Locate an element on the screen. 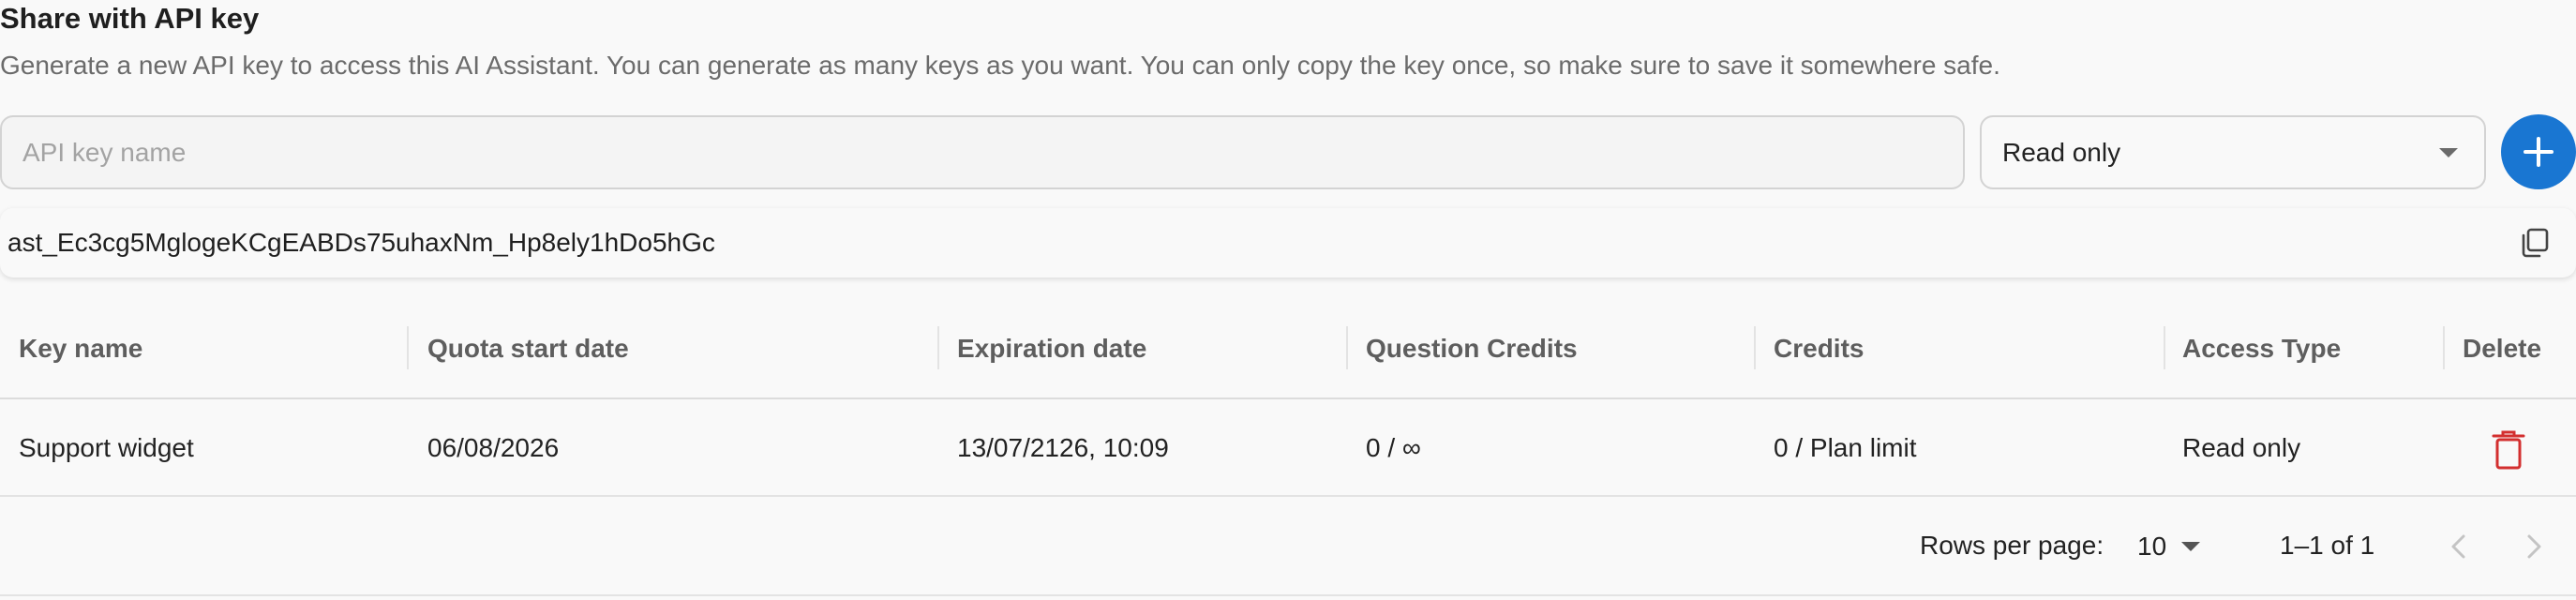 This screenshot has height=600, width=2576. plus-icon is located at coordinates (2539, 152).